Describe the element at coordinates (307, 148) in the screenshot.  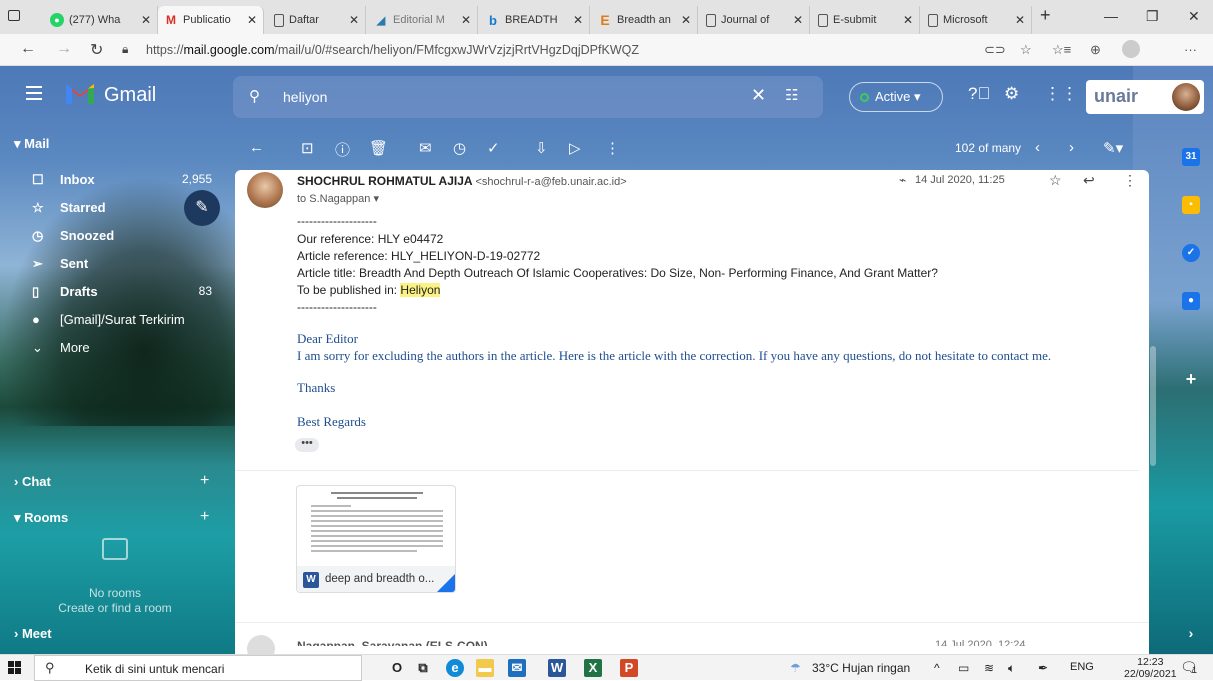
I see `archive-icon: ⊡` at that location.